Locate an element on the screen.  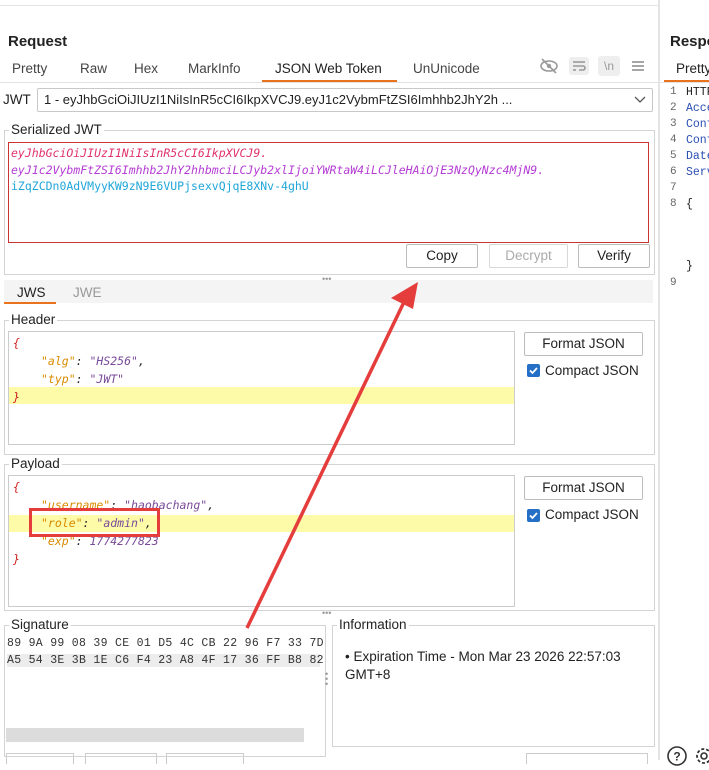
line-number: 5 is located at coordinates (673, 156).